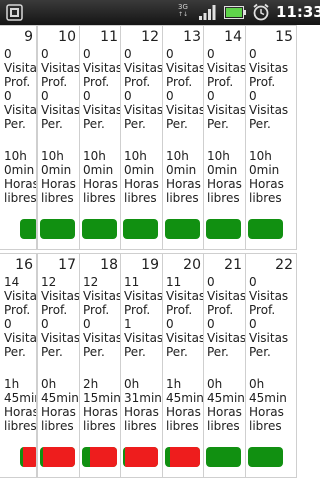 The height and width of the screenshot is (480, 320). What do you see at coordinates (261, 12) in the screenshot?
I see `alarm-icon` at bounding box center [261, 12].